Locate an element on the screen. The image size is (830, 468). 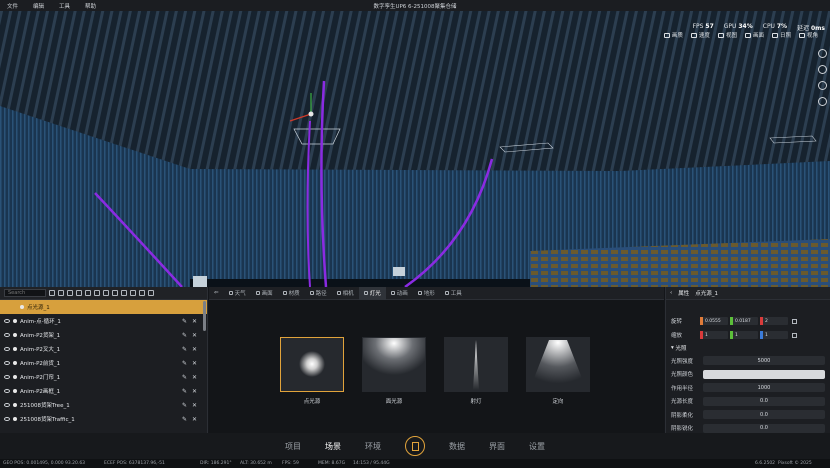
scissors-icon is located at coordinates (70, 293).